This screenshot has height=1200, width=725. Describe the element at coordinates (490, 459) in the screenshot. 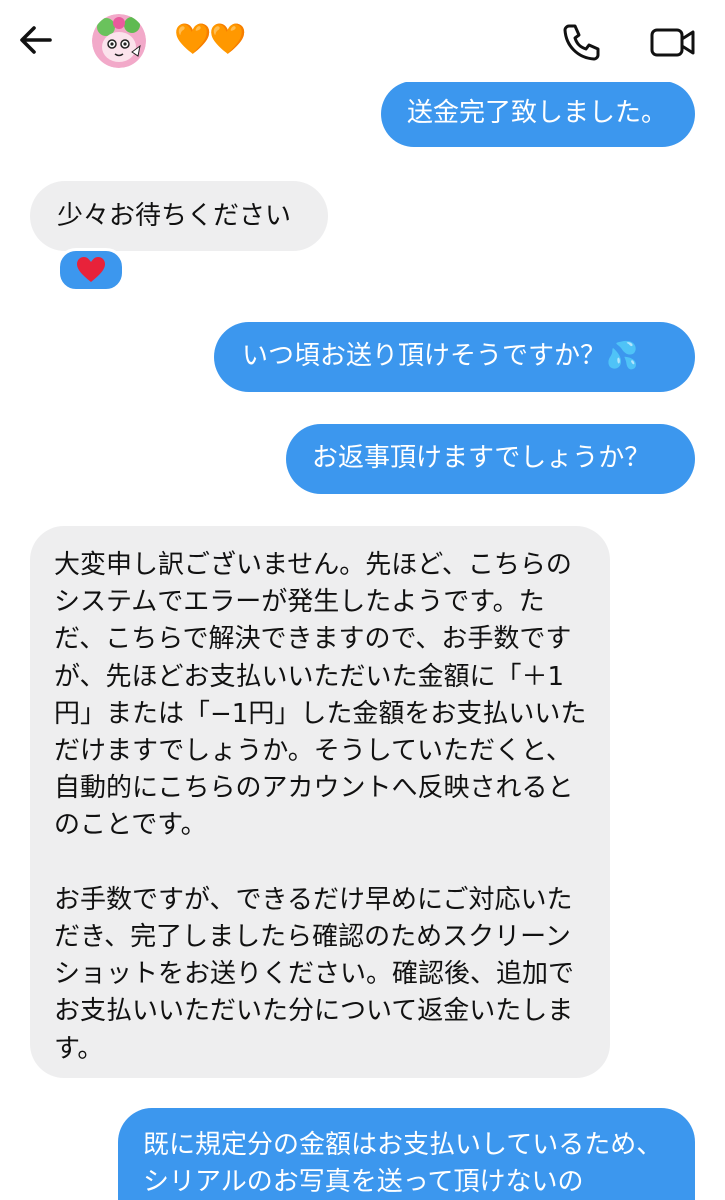

I see `message-bubble-sent: お返事頂けますでしょうか？` at that location.